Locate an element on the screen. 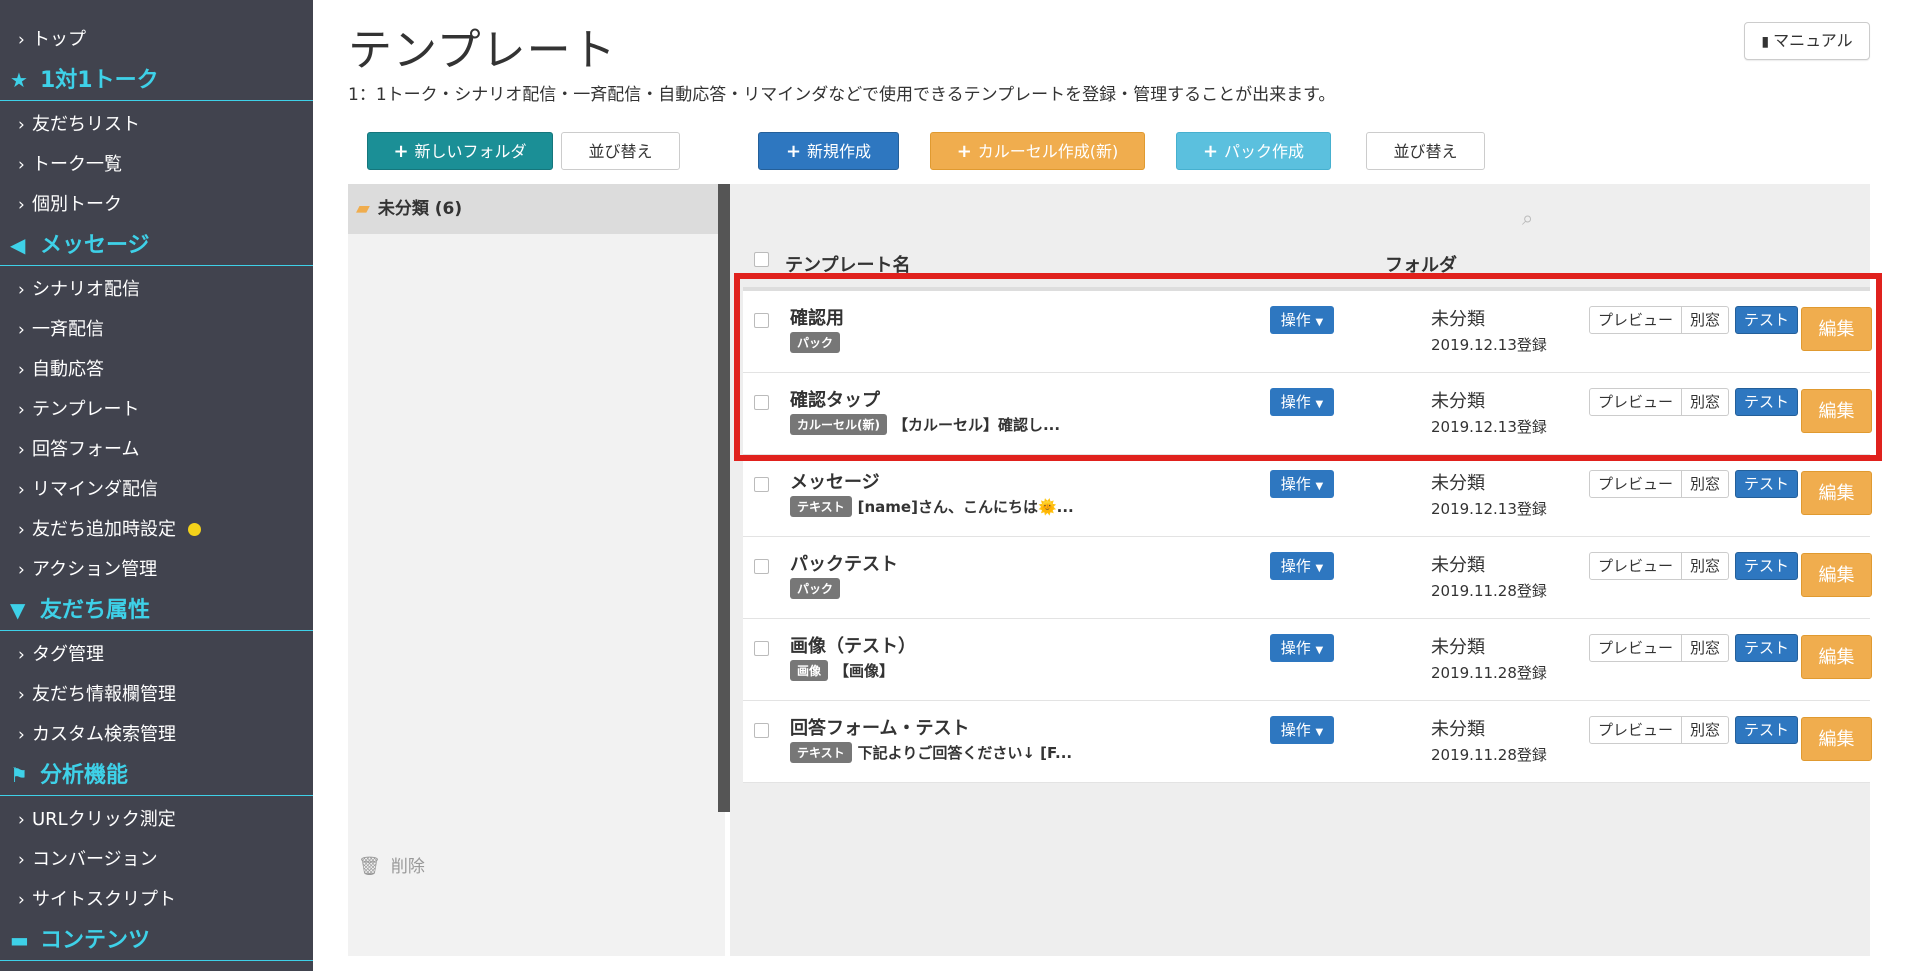  delete-folder-button: 🗑 削除 is located at coordinates (391, 864).